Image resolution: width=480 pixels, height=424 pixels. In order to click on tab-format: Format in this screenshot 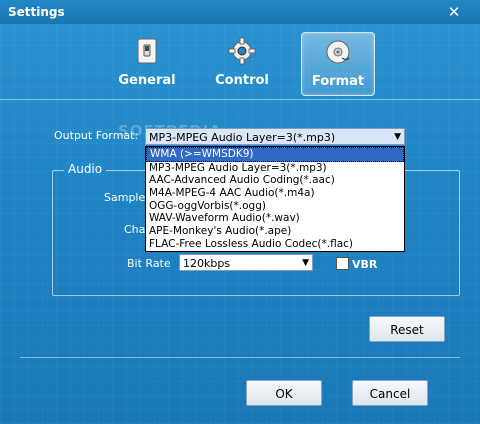, I will do `click(338, 64)`.